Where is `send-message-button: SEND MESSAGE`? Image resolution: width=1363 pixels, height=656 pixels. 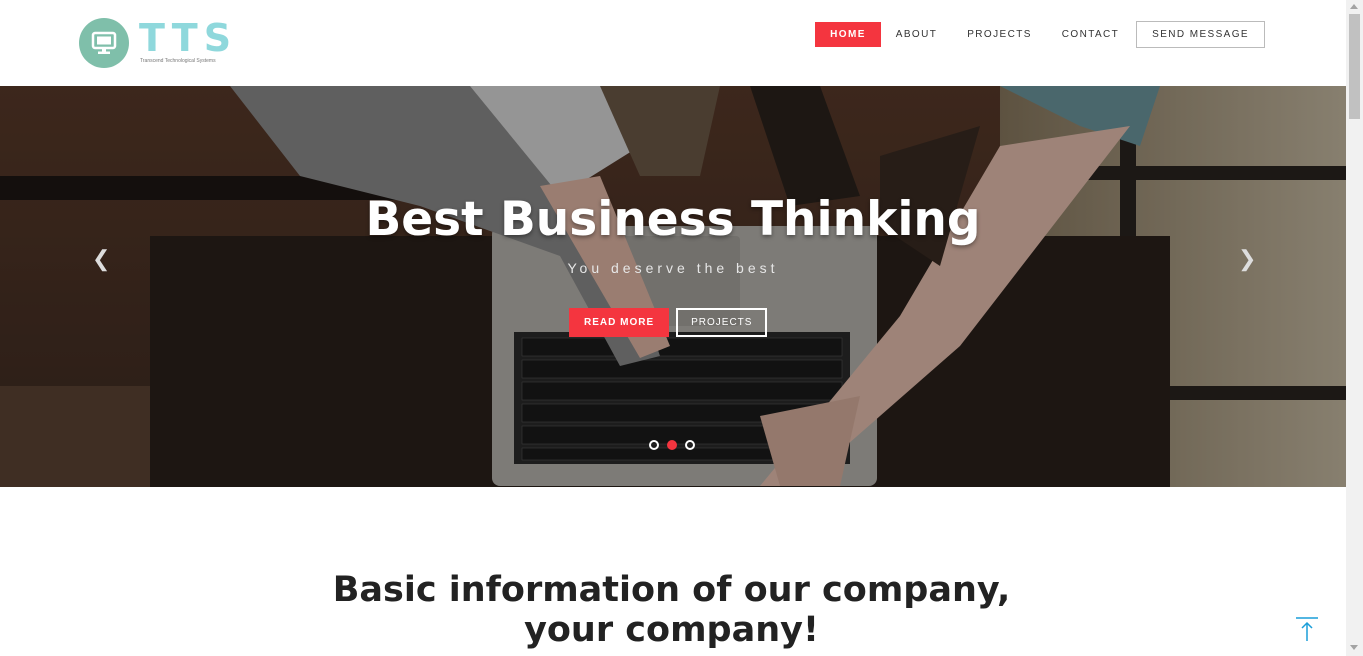
send-message-button: SEND MESSAGE is located at coordinates (1200, 34).